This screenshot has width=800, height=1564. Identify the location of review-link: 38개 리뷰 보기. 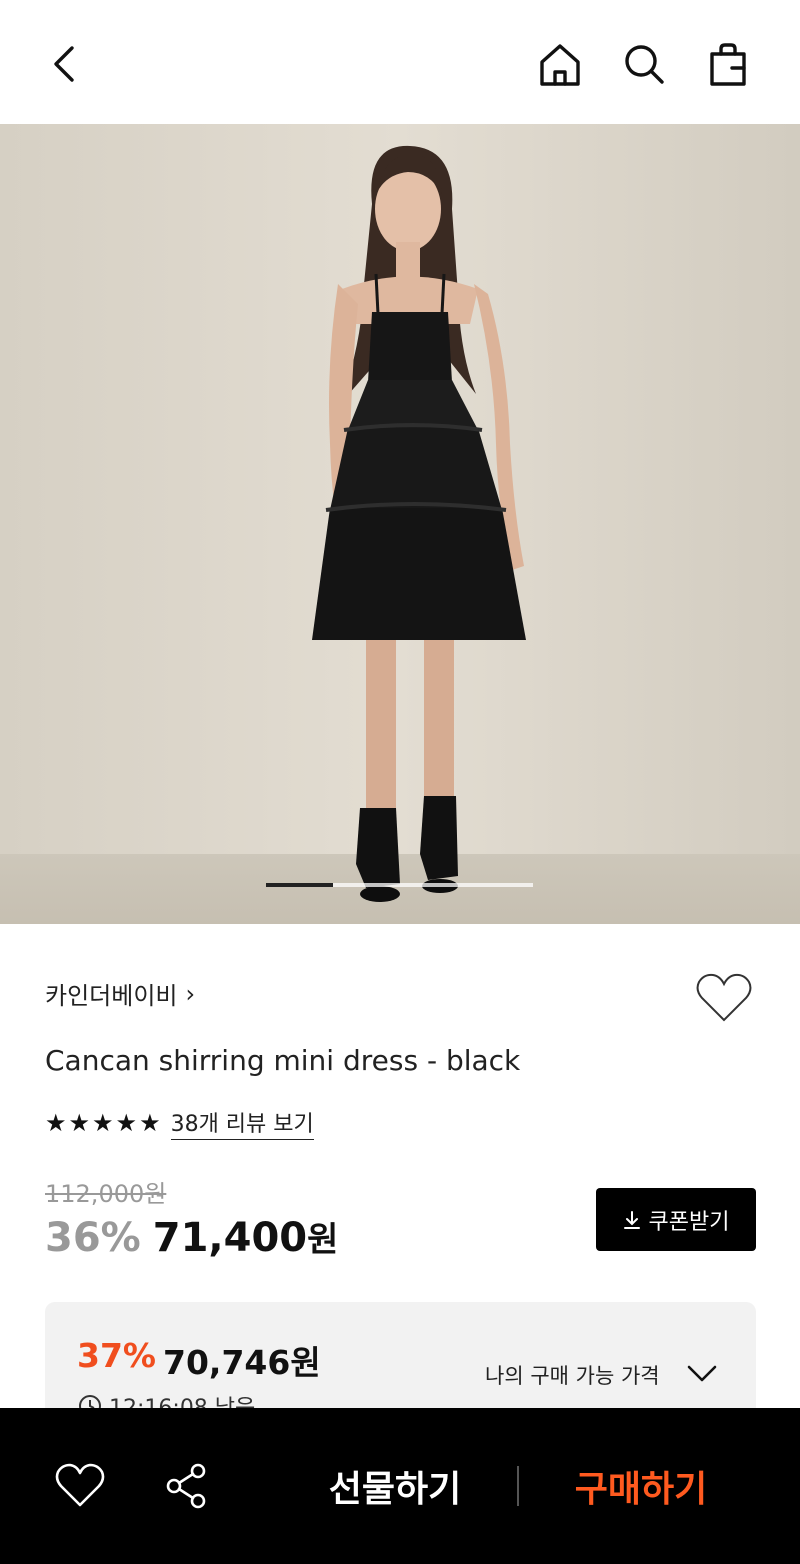
(242, 1123).